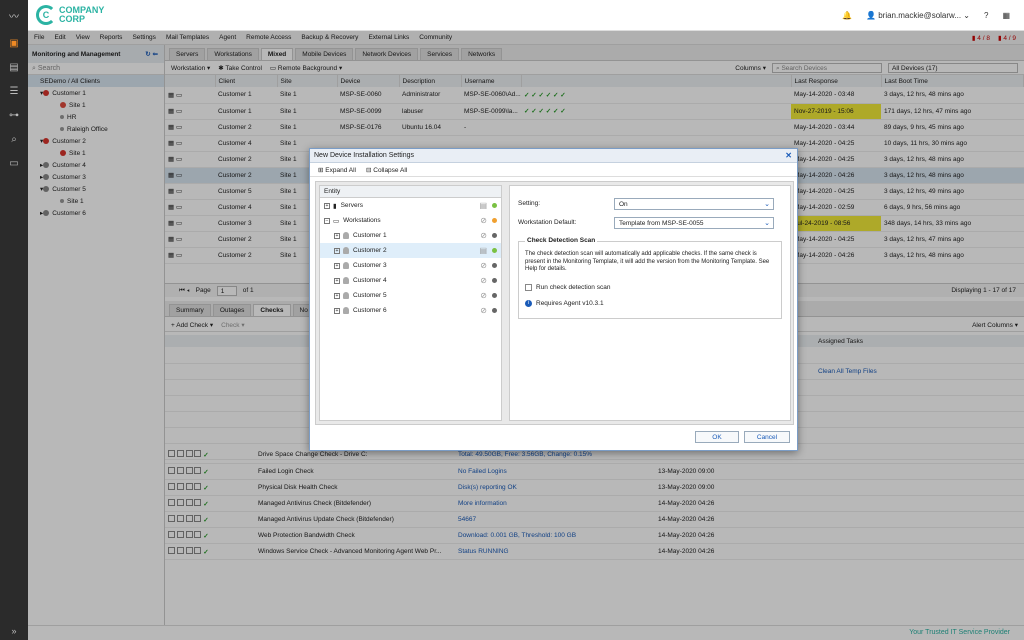  What do you see at coordinates (14, 91) in the screenshot?
I see `filter-icon: ☰` at bounding box center [14, 91].